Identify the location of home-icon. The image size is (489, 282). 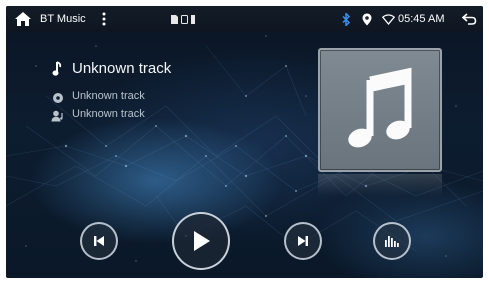
(23, 19).